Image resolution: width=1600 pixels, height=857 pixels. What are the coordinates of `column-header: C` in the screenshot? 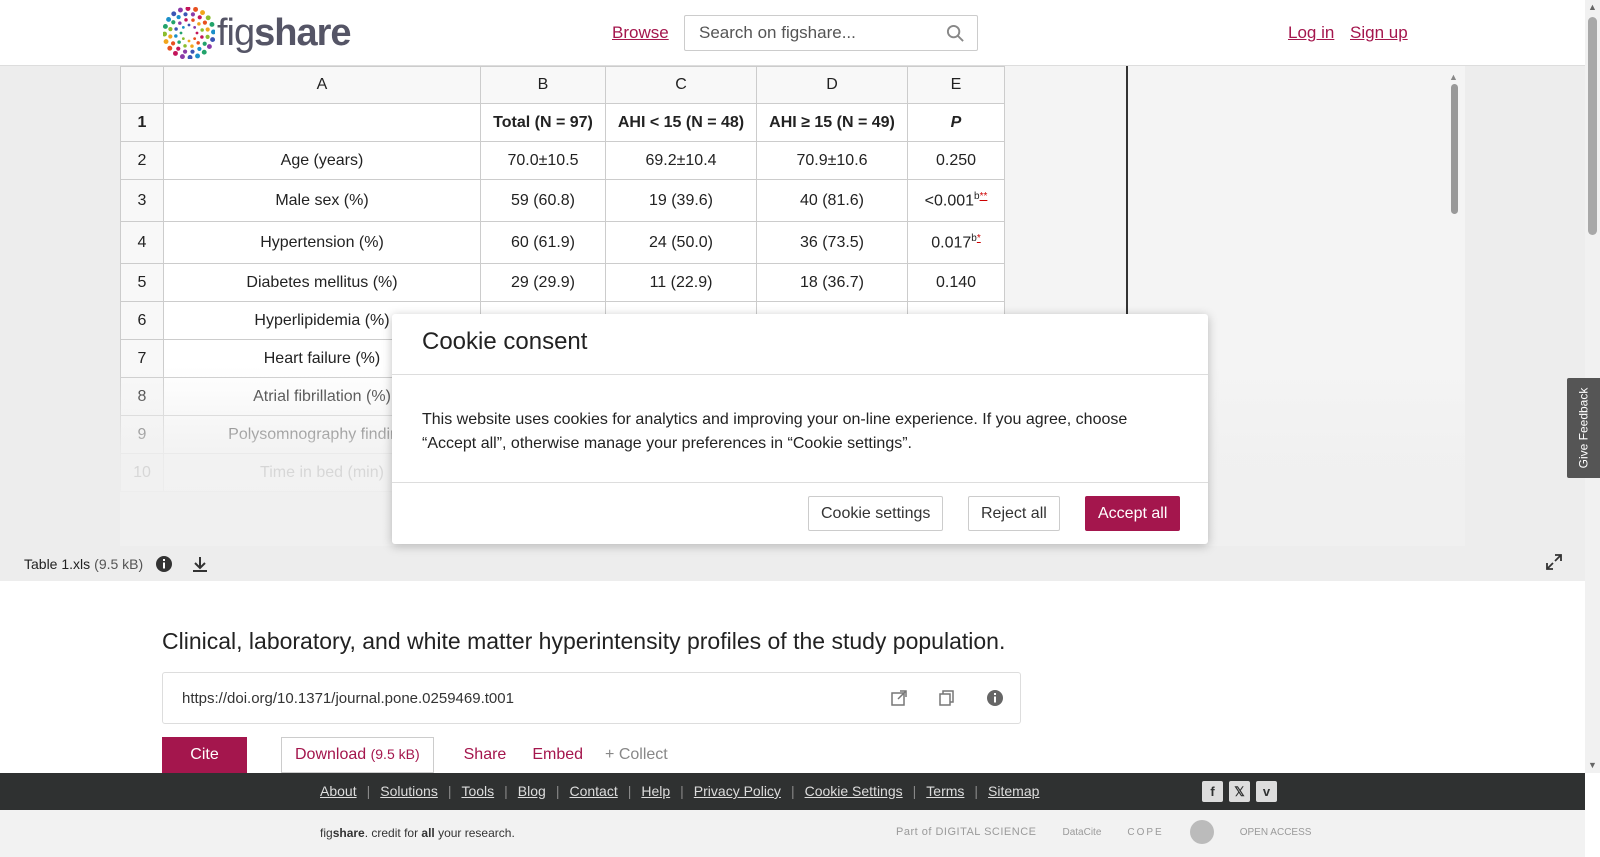 It's located at (681, 85).